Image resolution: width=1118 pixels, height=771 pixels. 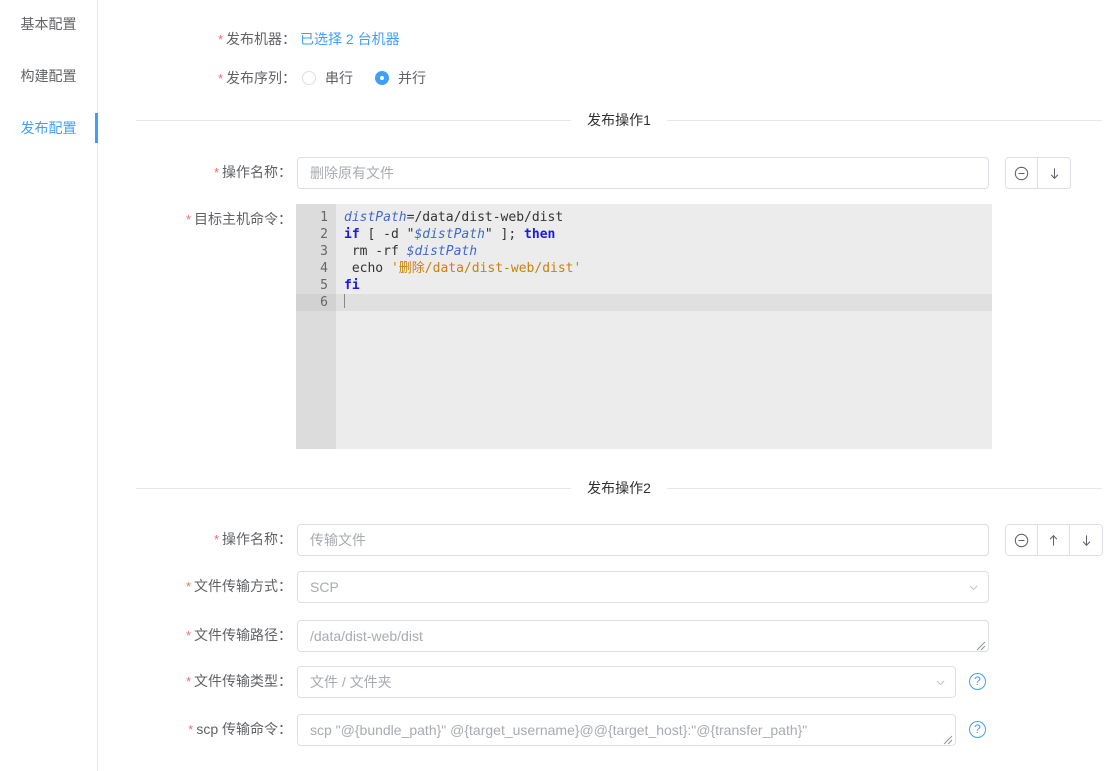 I want to click on operation2-scp-command-label: * scp 传输命令：, so click(x=240, y=729).